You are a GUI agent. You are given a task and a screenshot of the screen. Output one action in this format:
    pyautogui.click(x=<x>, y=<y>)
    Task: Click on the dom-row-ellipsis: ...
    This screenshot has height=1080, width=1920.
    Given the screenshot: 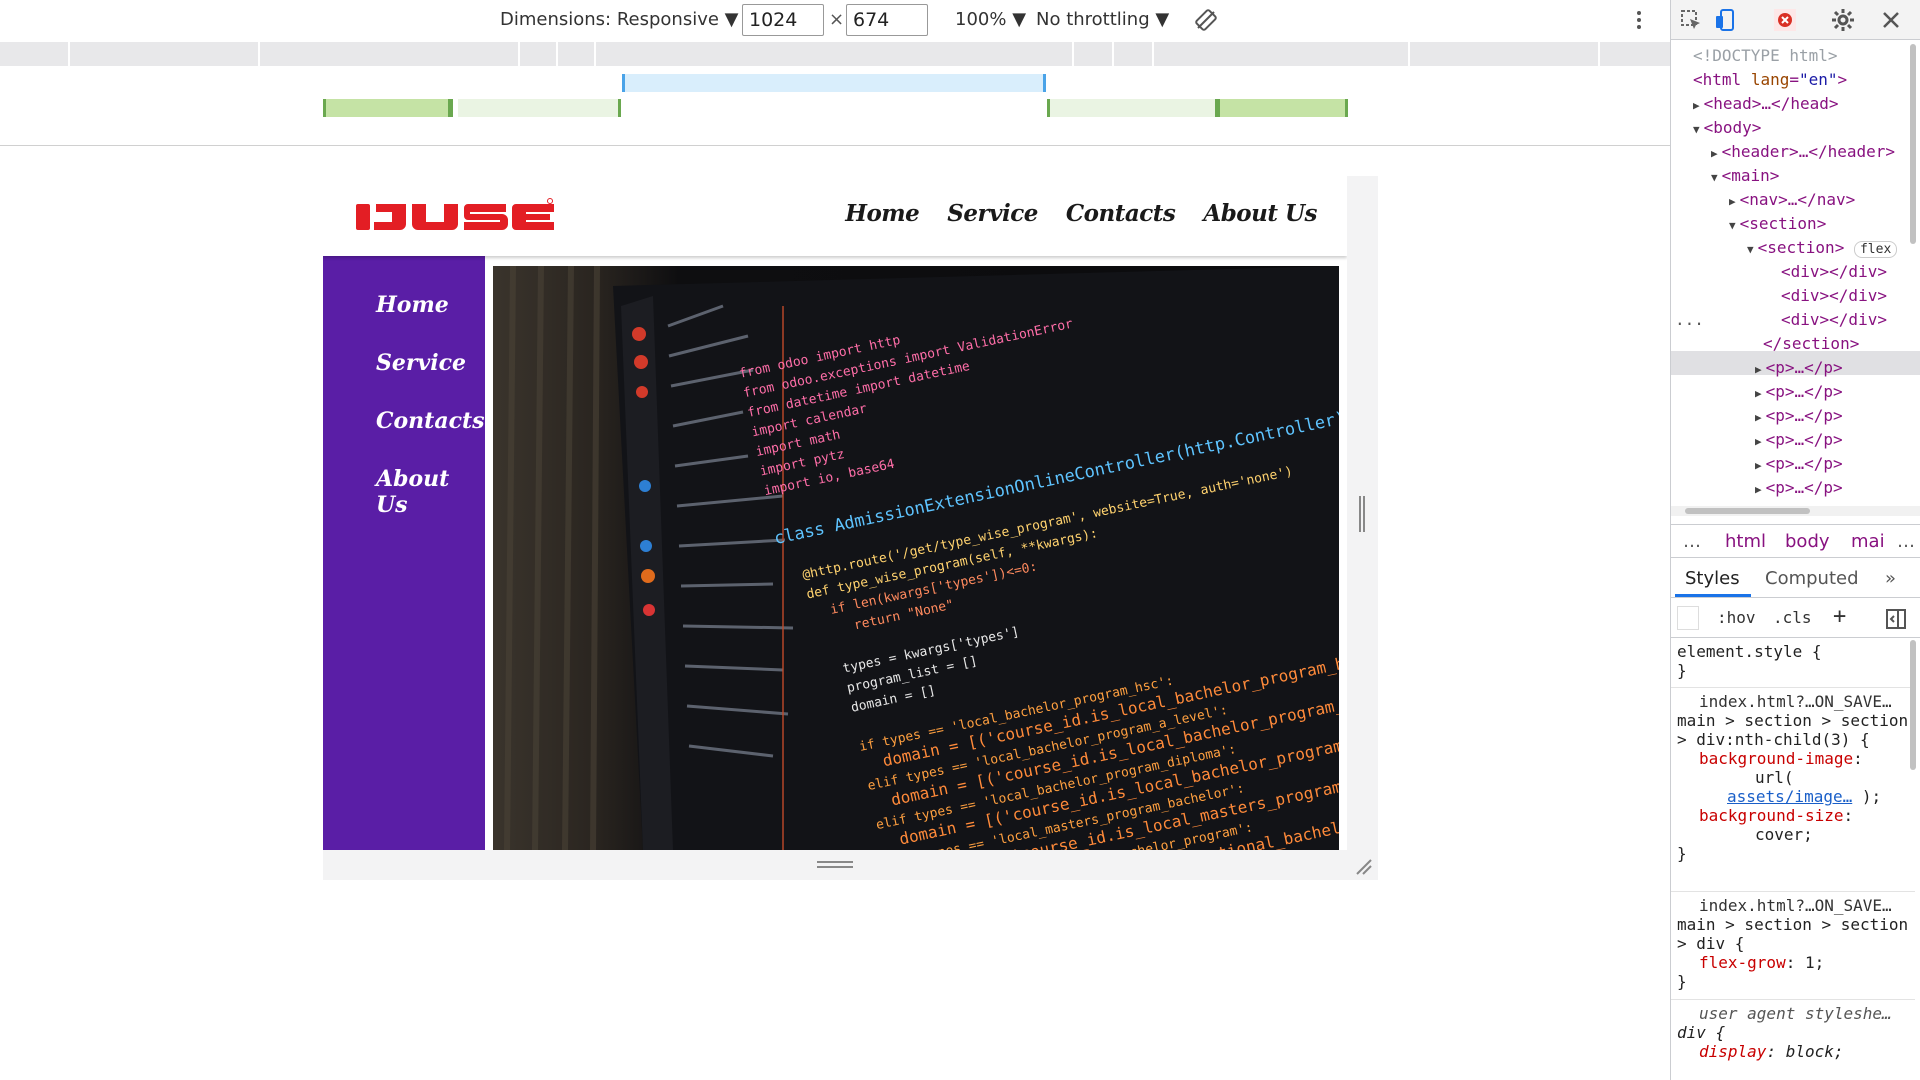 What is the action you would take?
    pyautogui.click(x=1689, y=320)
    